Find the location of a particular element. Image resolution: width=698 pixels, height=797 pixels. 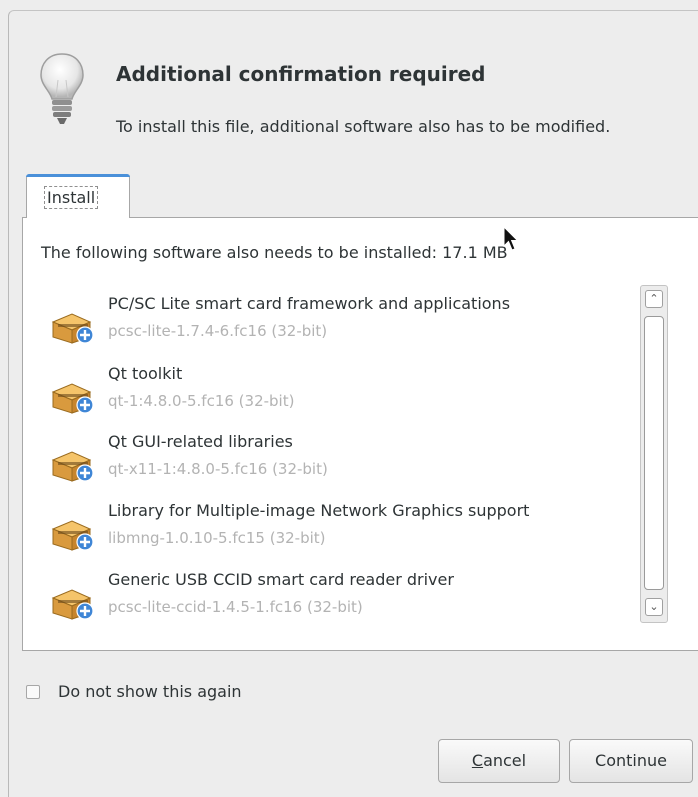

do-not-show-checkbox is located at coordinates (33, 692).